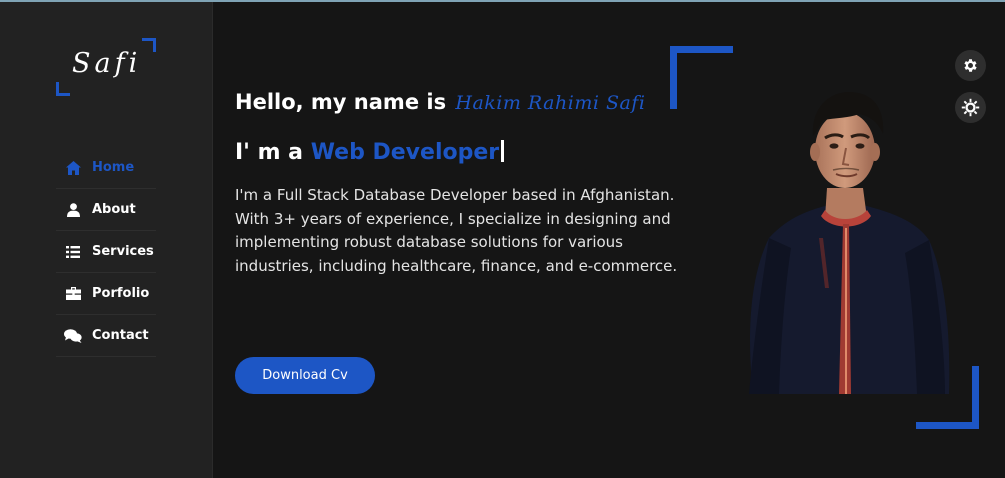  I want to click on logo-text: Safi, so click(107, 63).